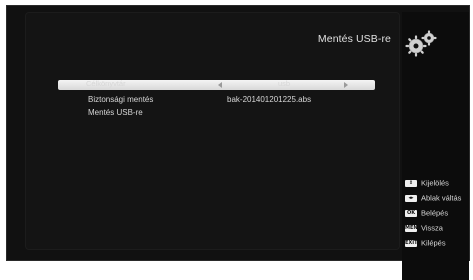  Describe the element at coordinates (269, 99) in the screenshot. I see `menu-value-backup: bak-201401201225.abs` at that location.